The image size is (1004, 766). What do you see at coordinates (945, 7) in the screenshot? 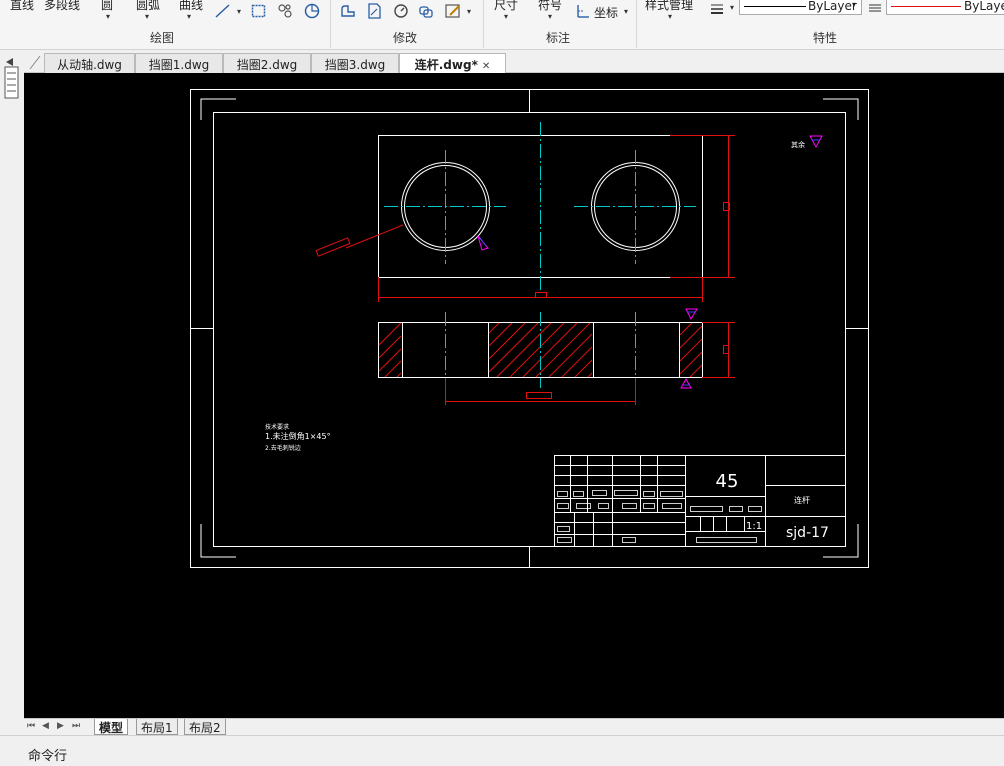
I see `color-select: ByLaye` at bounding box center [945, 7].